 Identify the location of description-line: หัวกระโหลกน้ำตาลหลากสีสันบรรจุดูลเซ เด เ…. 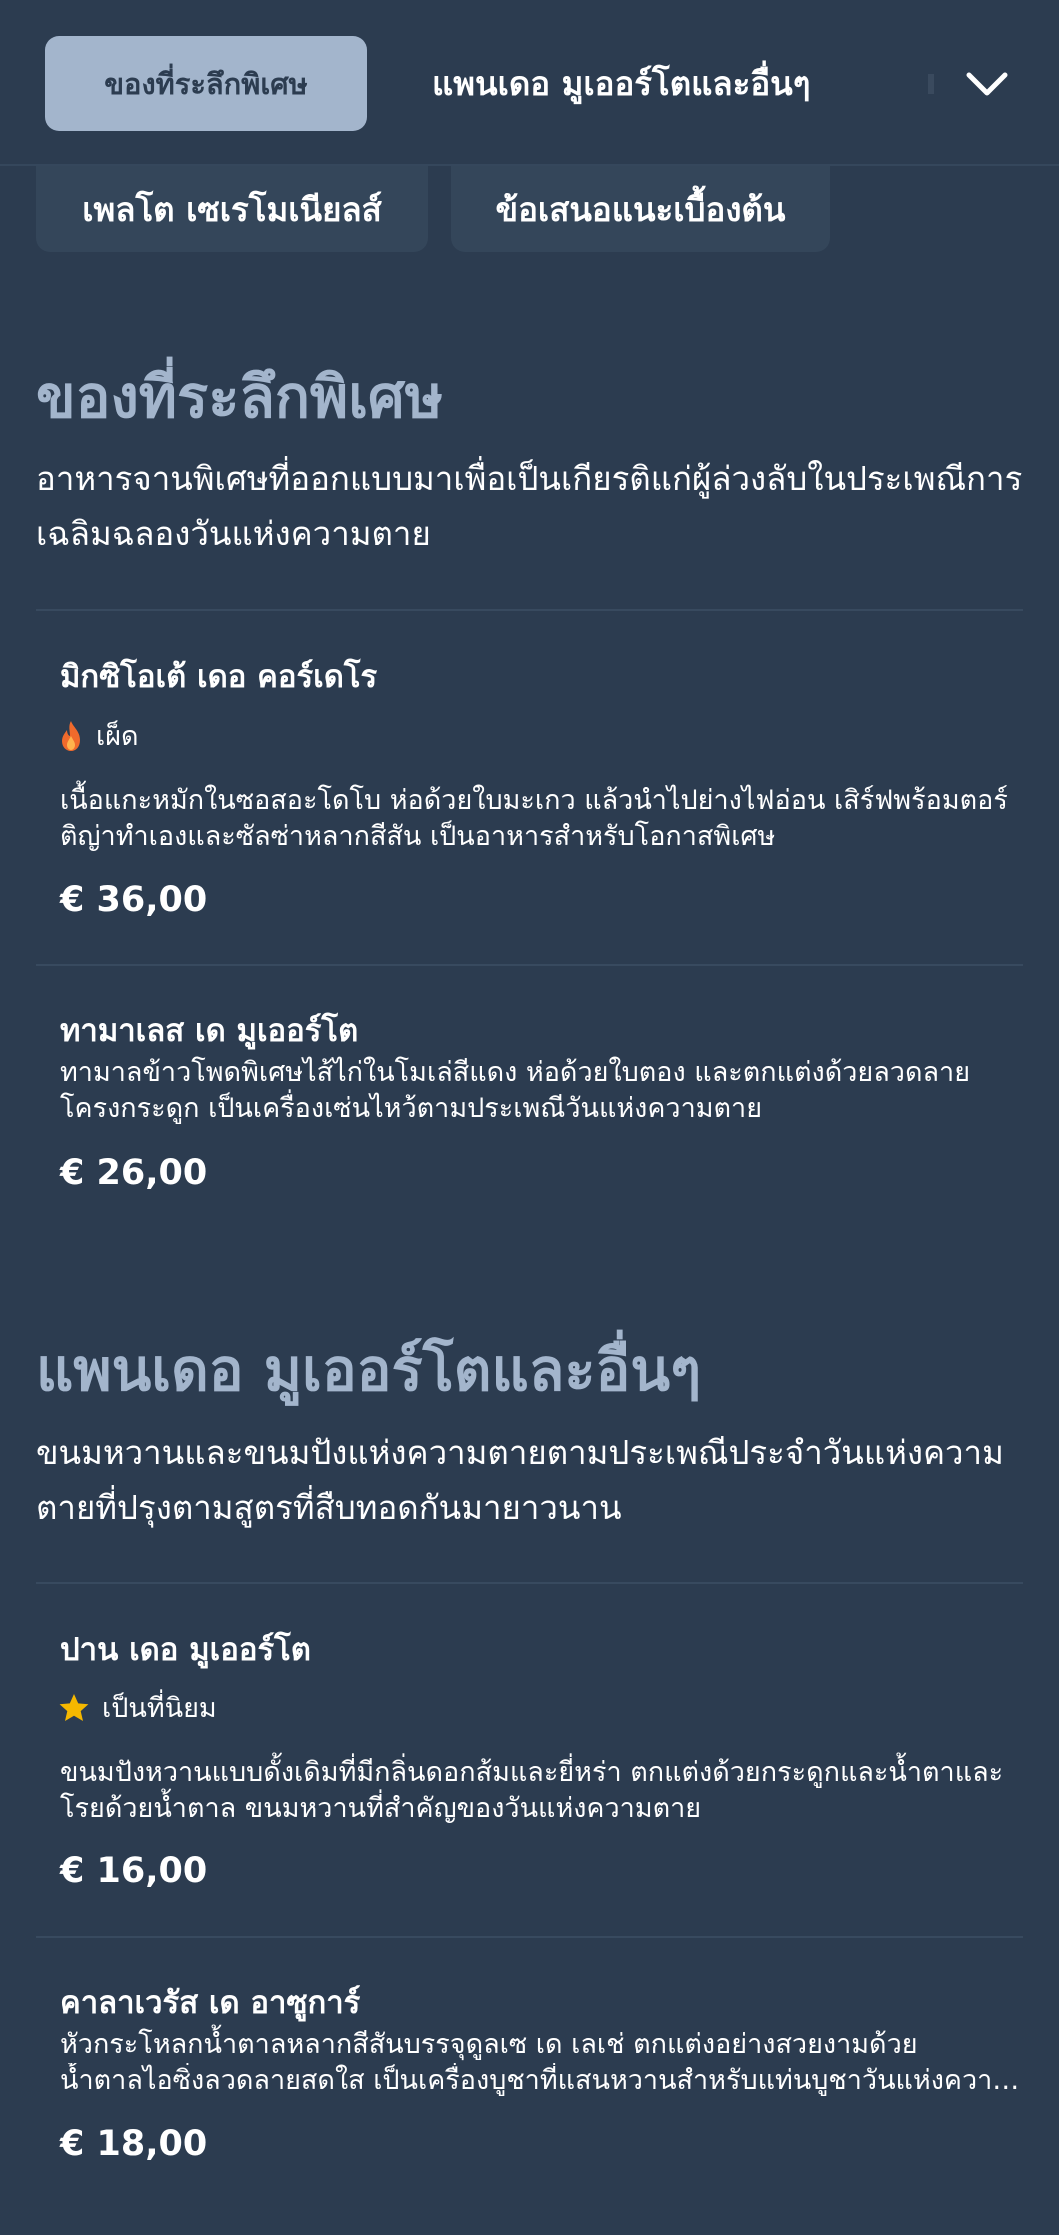
(489, 2044).